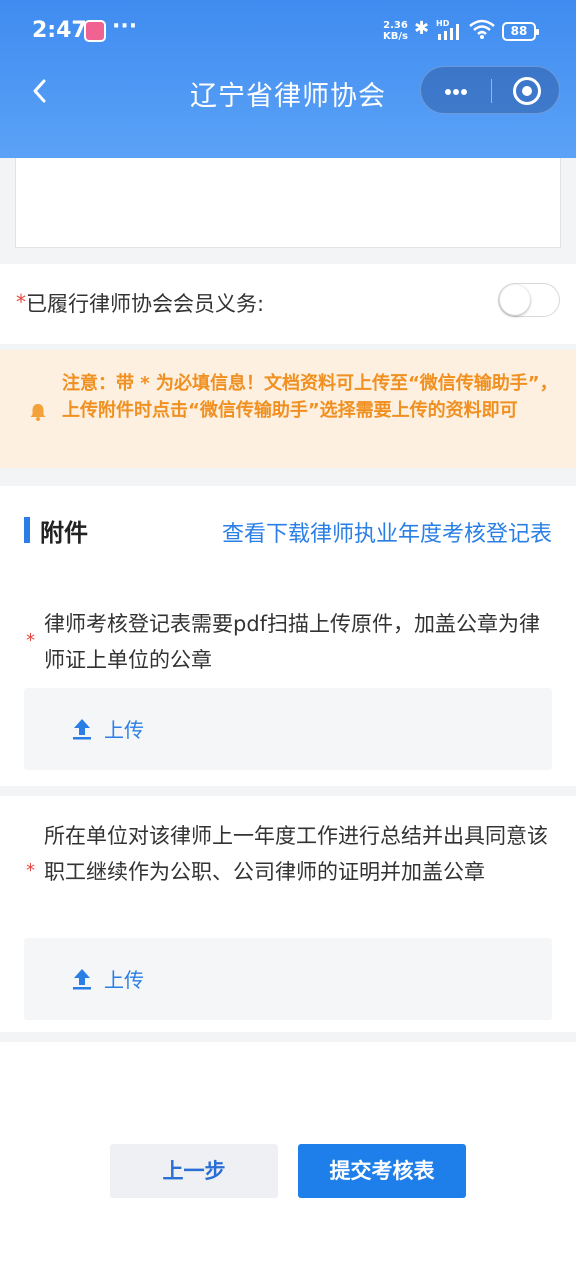 The width and height of the screenshot is (576, 1280). I want to click on text-area-field, so click(288, 203).